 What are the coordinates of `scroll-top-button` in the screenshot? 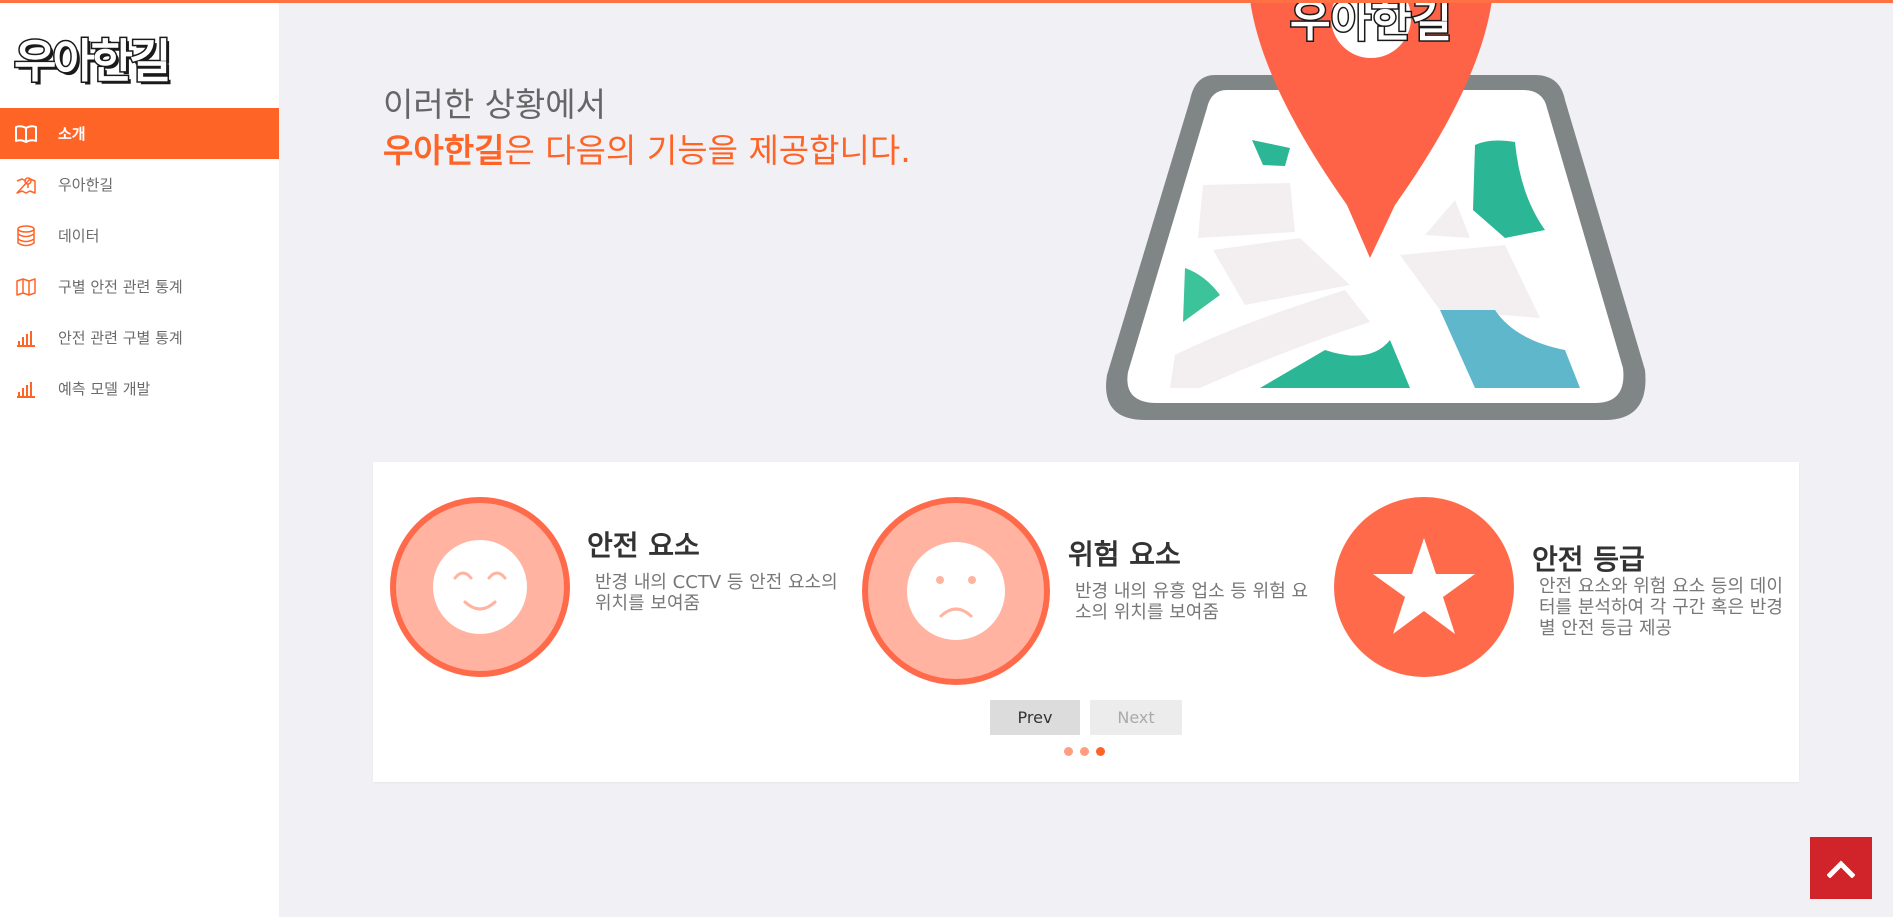 It's located at (1841, 868).